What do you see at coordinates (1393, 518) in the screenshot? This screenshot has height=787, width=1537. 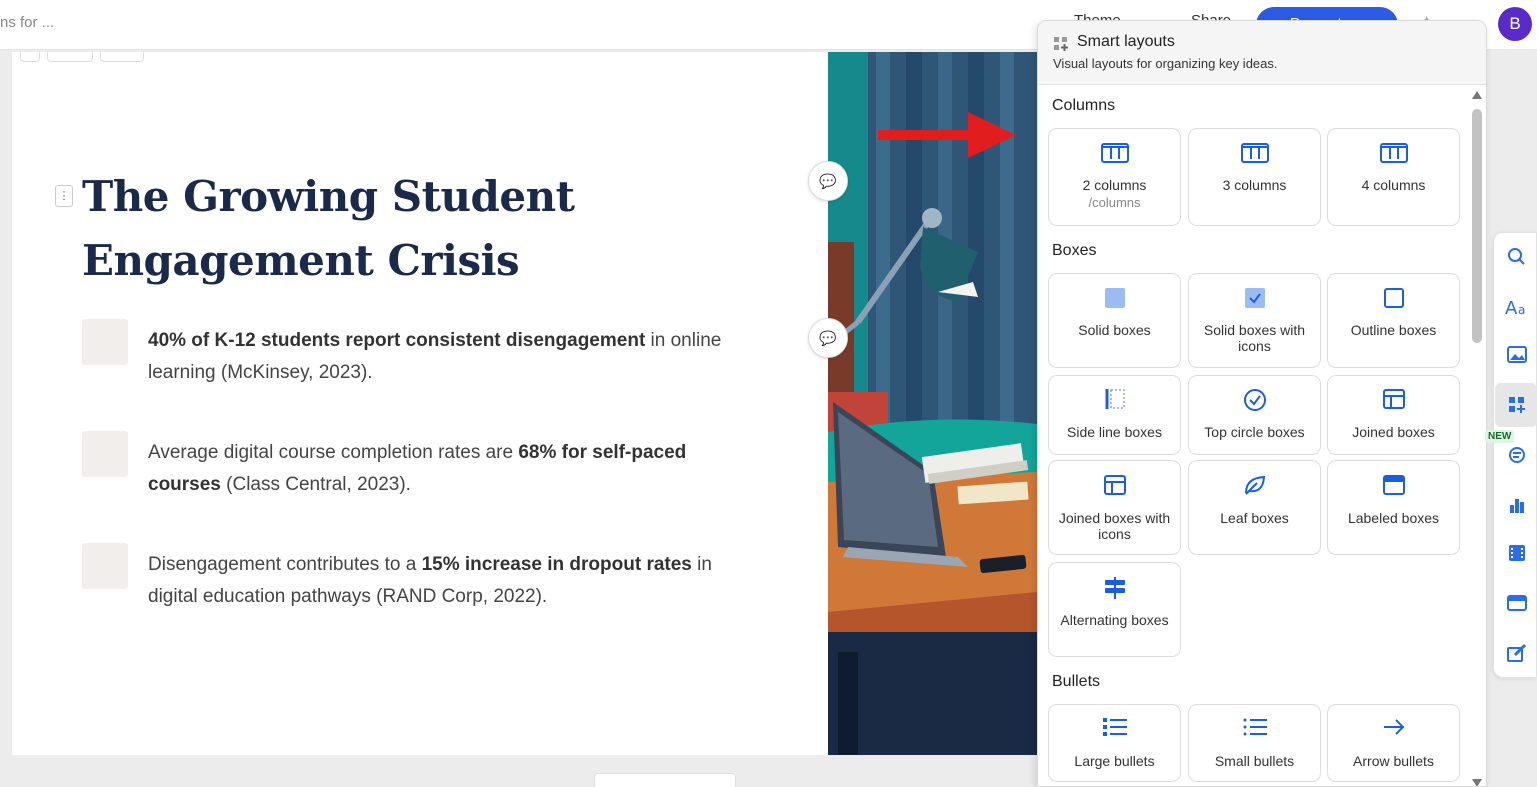 I see `card-label: Labeled boxes` at bounding box center [1393, 518].